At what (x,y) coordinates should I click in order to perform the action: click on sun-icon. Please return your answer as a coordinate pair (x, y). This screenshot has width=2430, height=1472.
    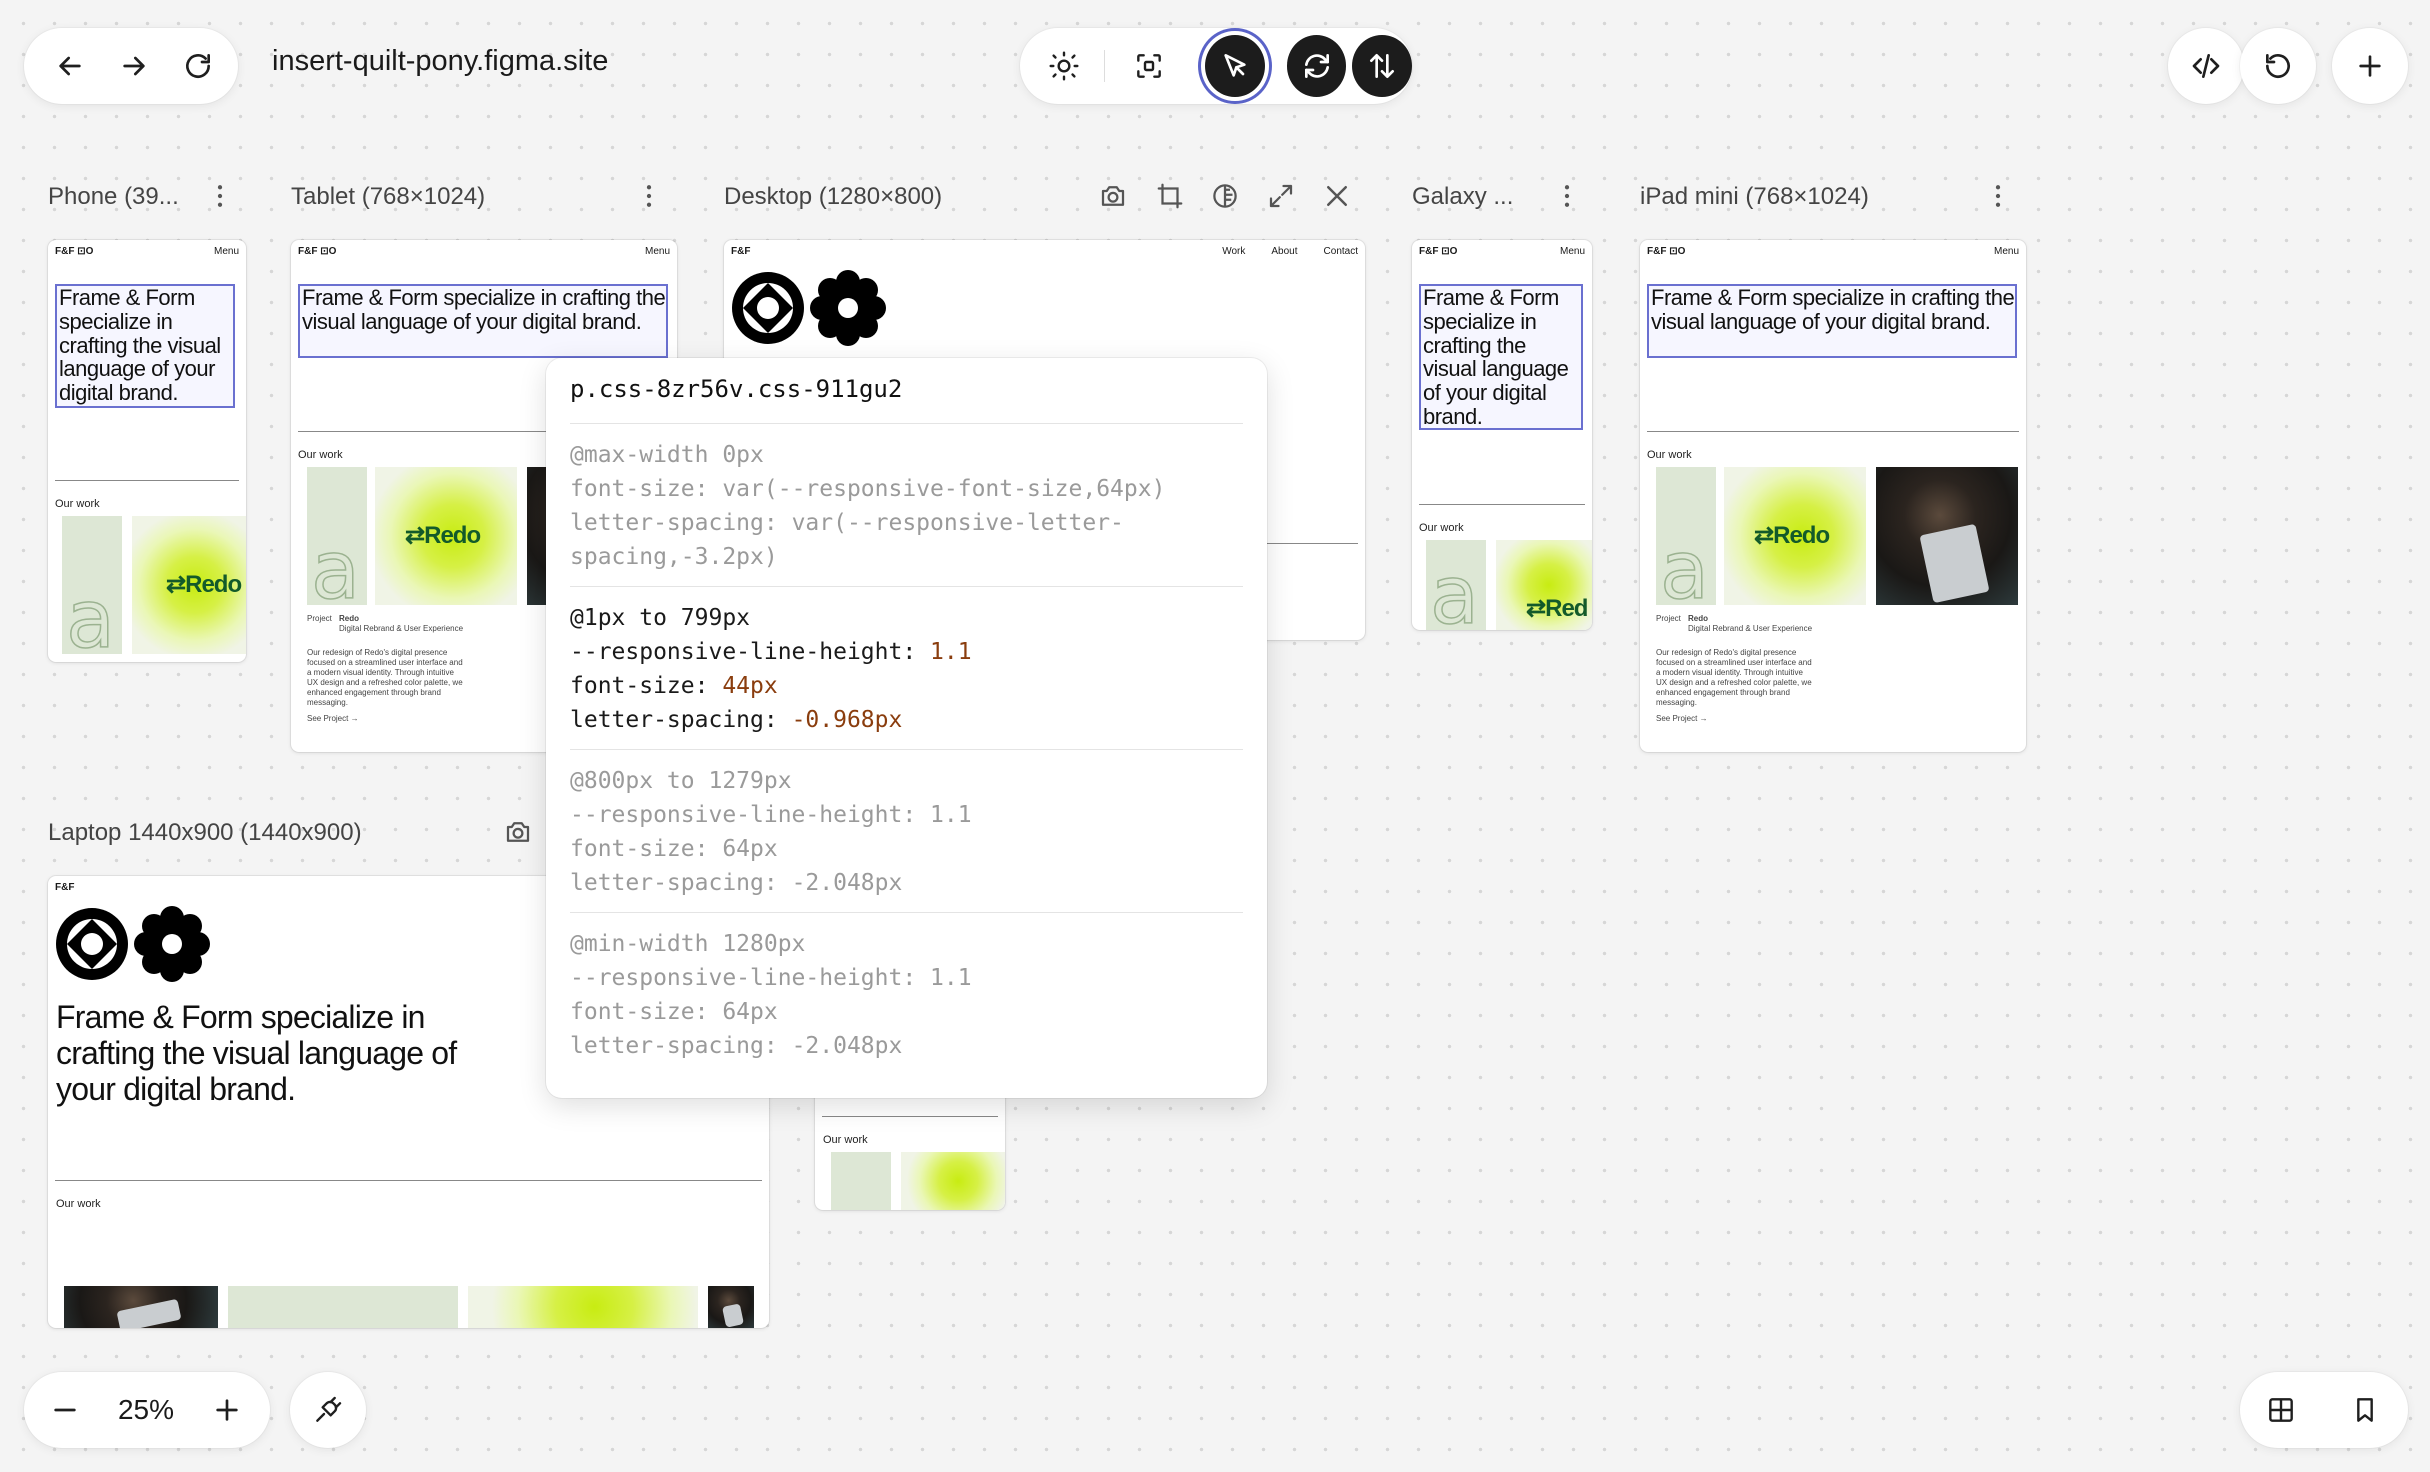
    Looking at the image, I should click on (1064, 66).